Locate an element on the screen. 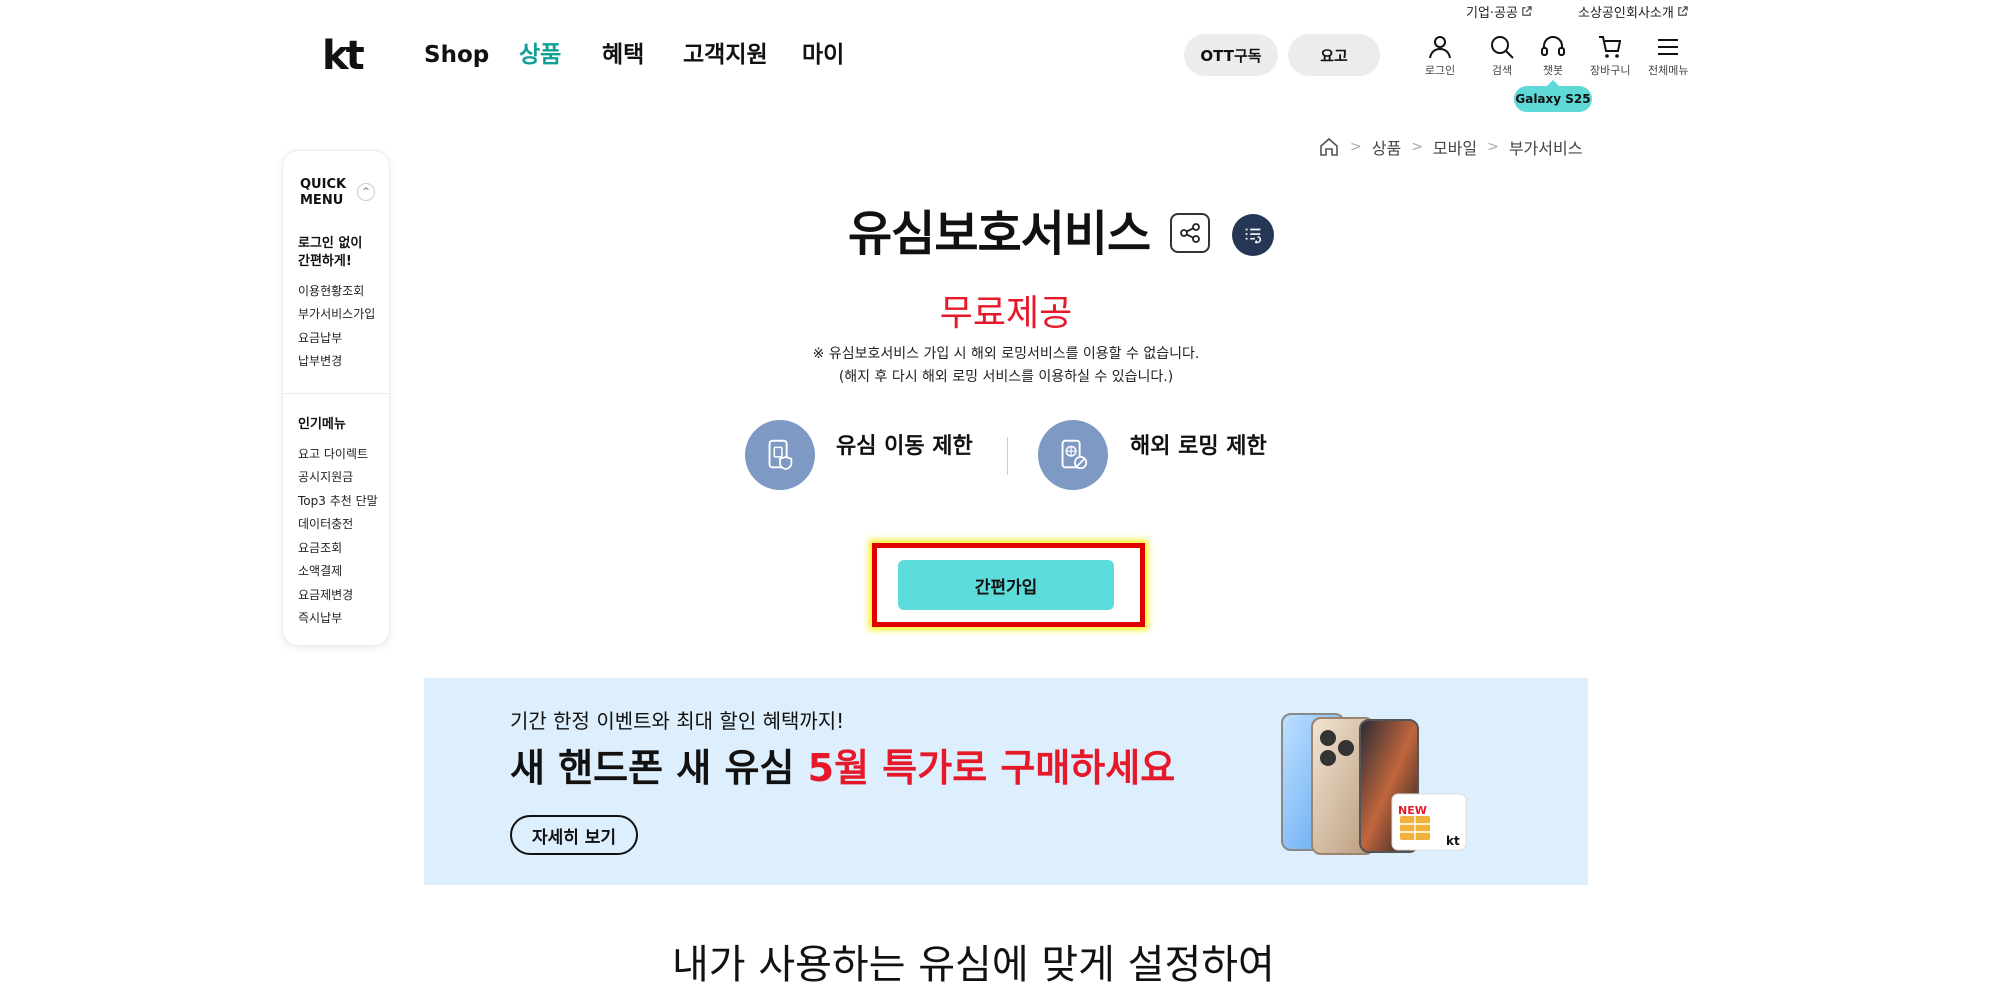  quick-item-bill-pay: 요금납부 is located at coordinates (320, 338).